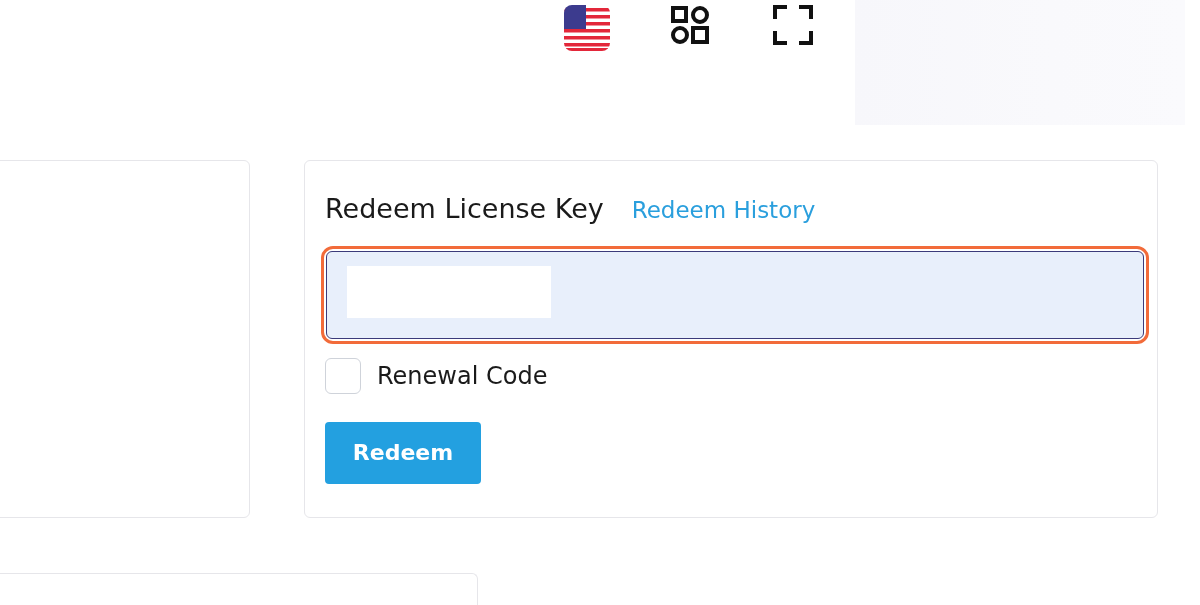 The image size is (1200, 605). I want to click on redeem-history-link: Redeem History, so click(723, 210).